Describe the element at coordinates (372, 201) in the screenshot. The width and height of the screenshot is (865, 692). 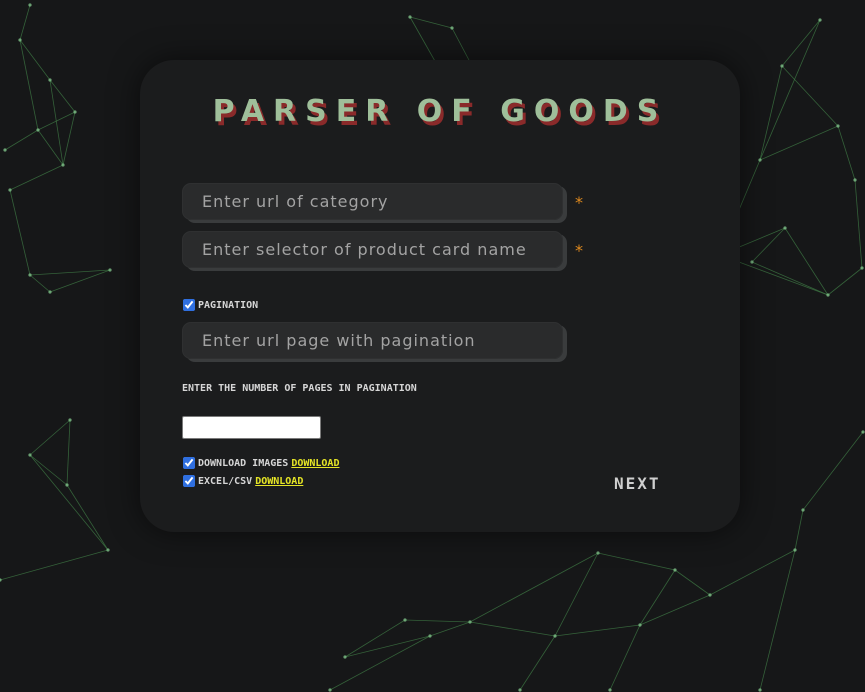
I see `category-url-input` at that location.